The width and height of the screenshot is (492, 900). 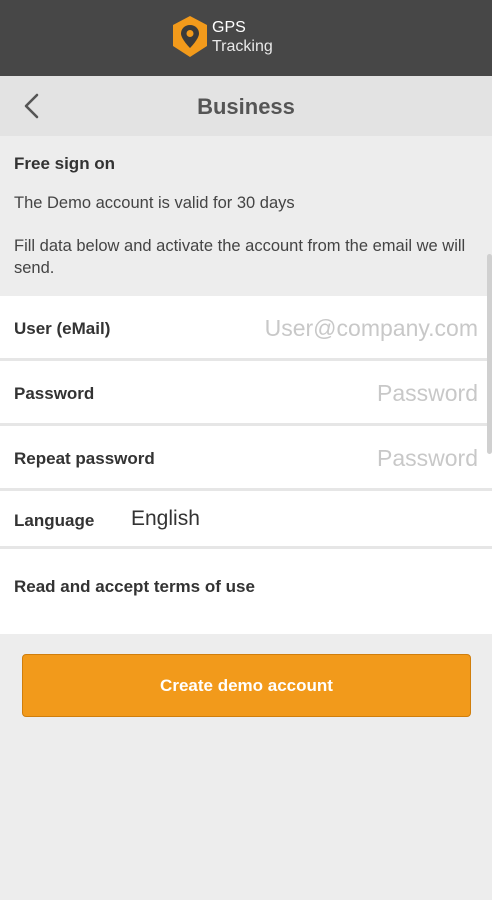 I want to click on user-email-input: User@company.com, so click(x=371, y=328).